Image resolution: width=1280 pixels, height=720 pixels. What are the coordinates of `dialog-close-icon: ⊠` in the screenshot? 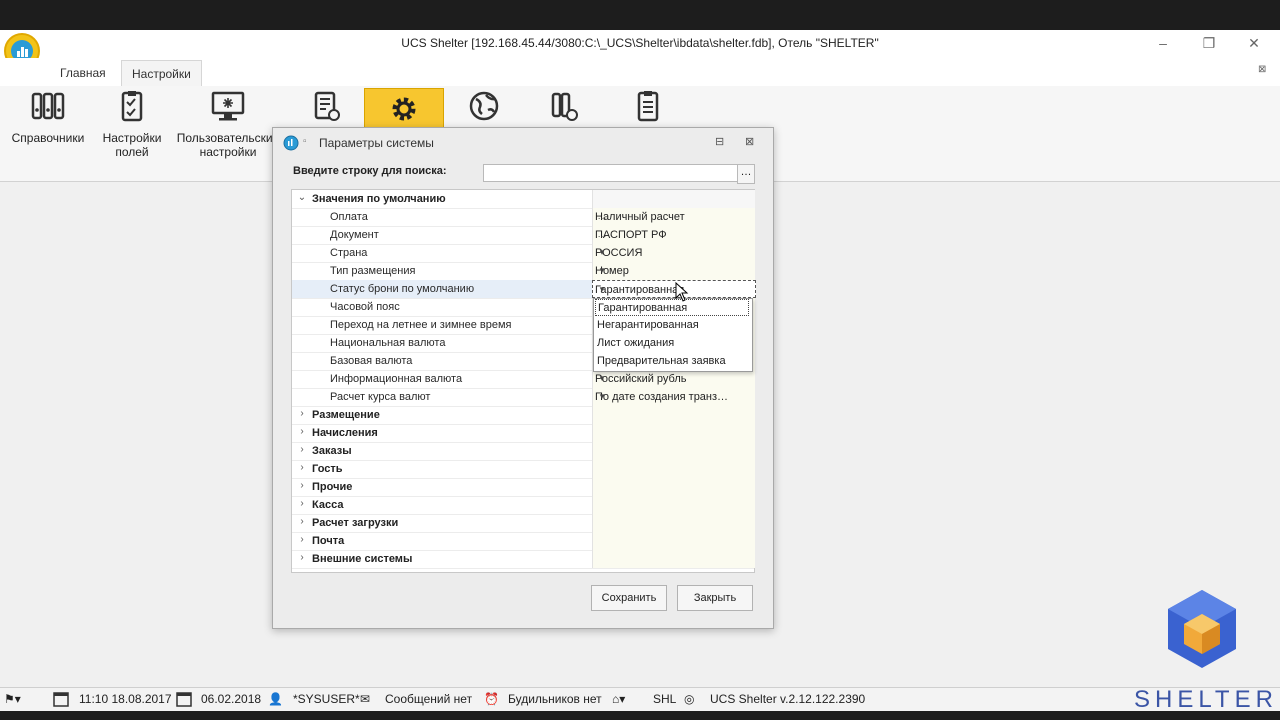 It's located at (749, 141).